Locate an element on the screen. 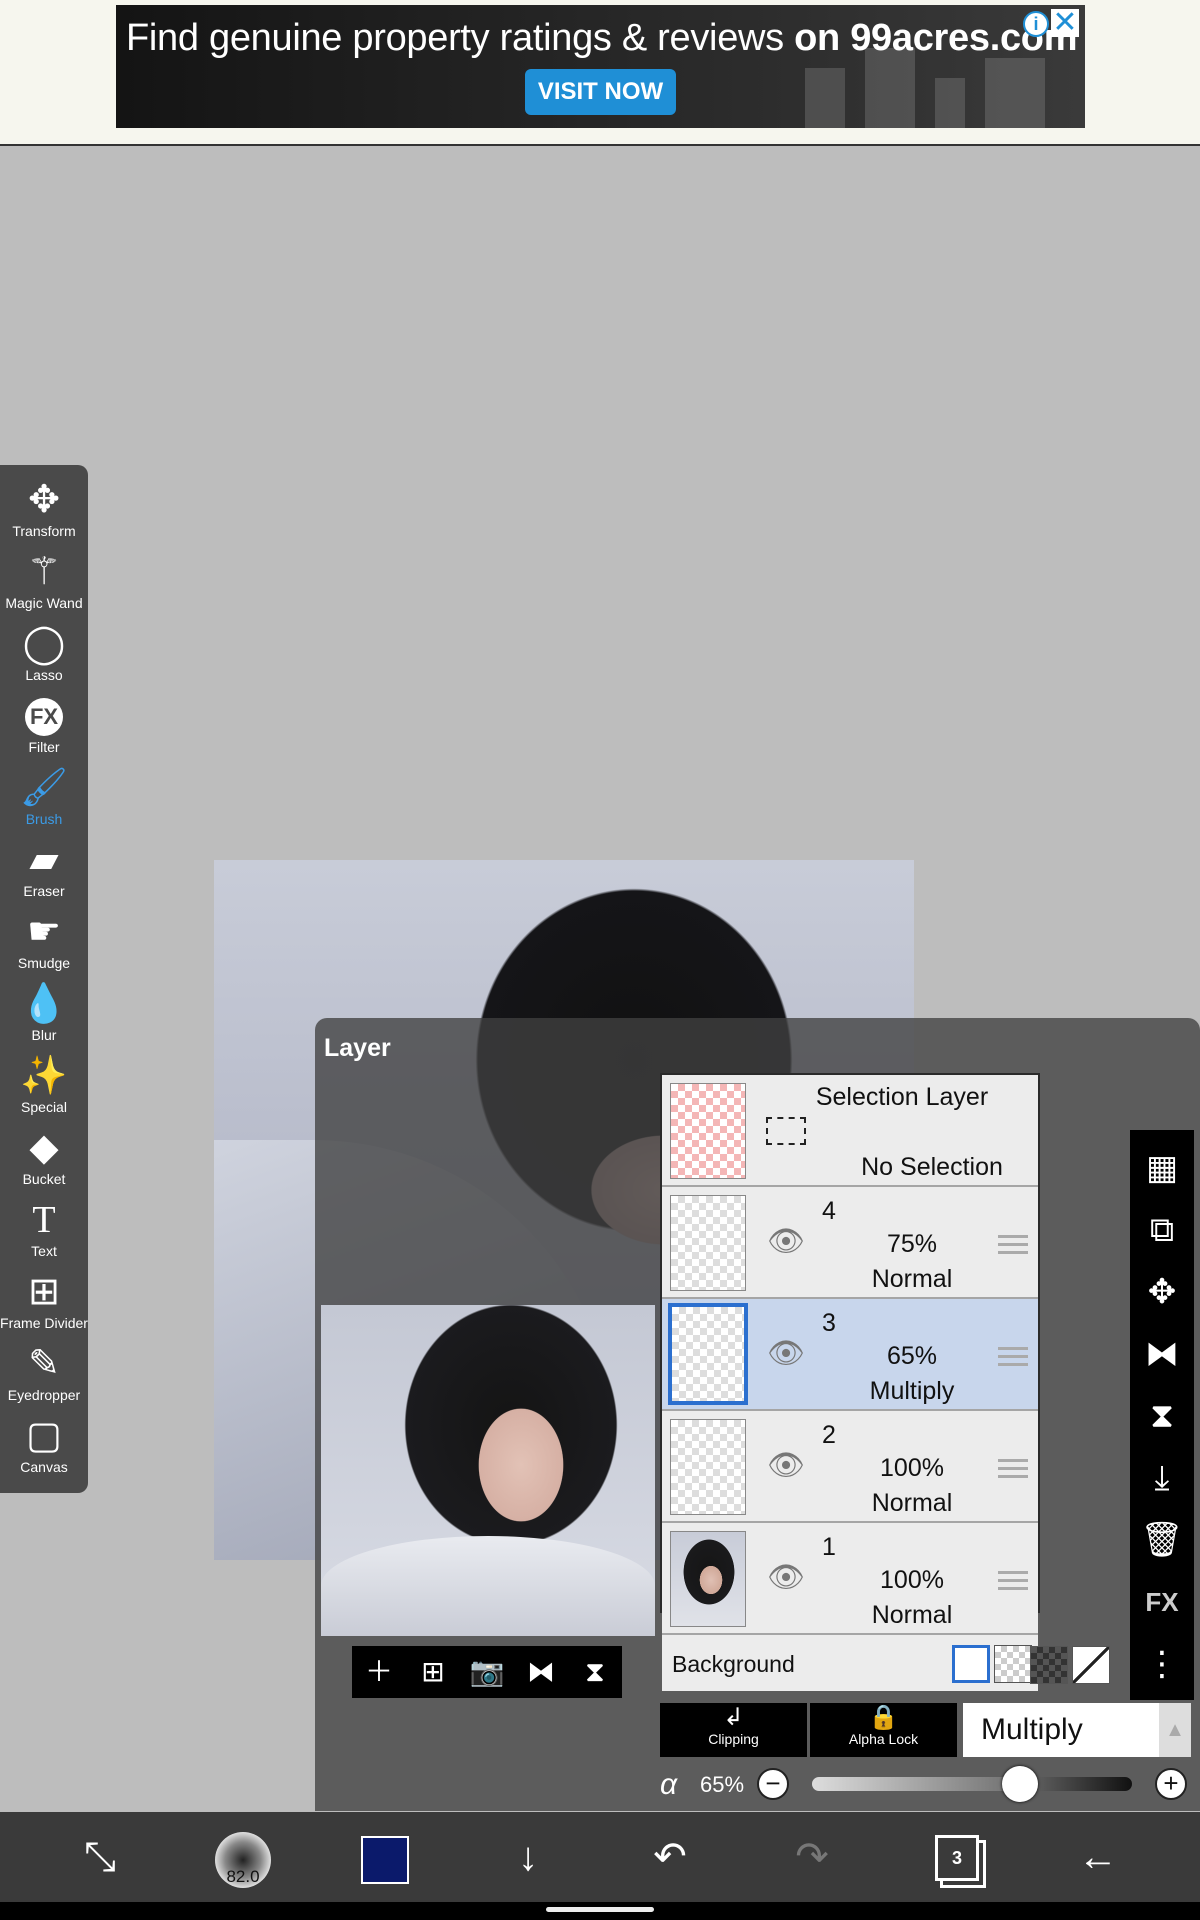  background-dark-checker-option is located at coordinates (1049, 1665).